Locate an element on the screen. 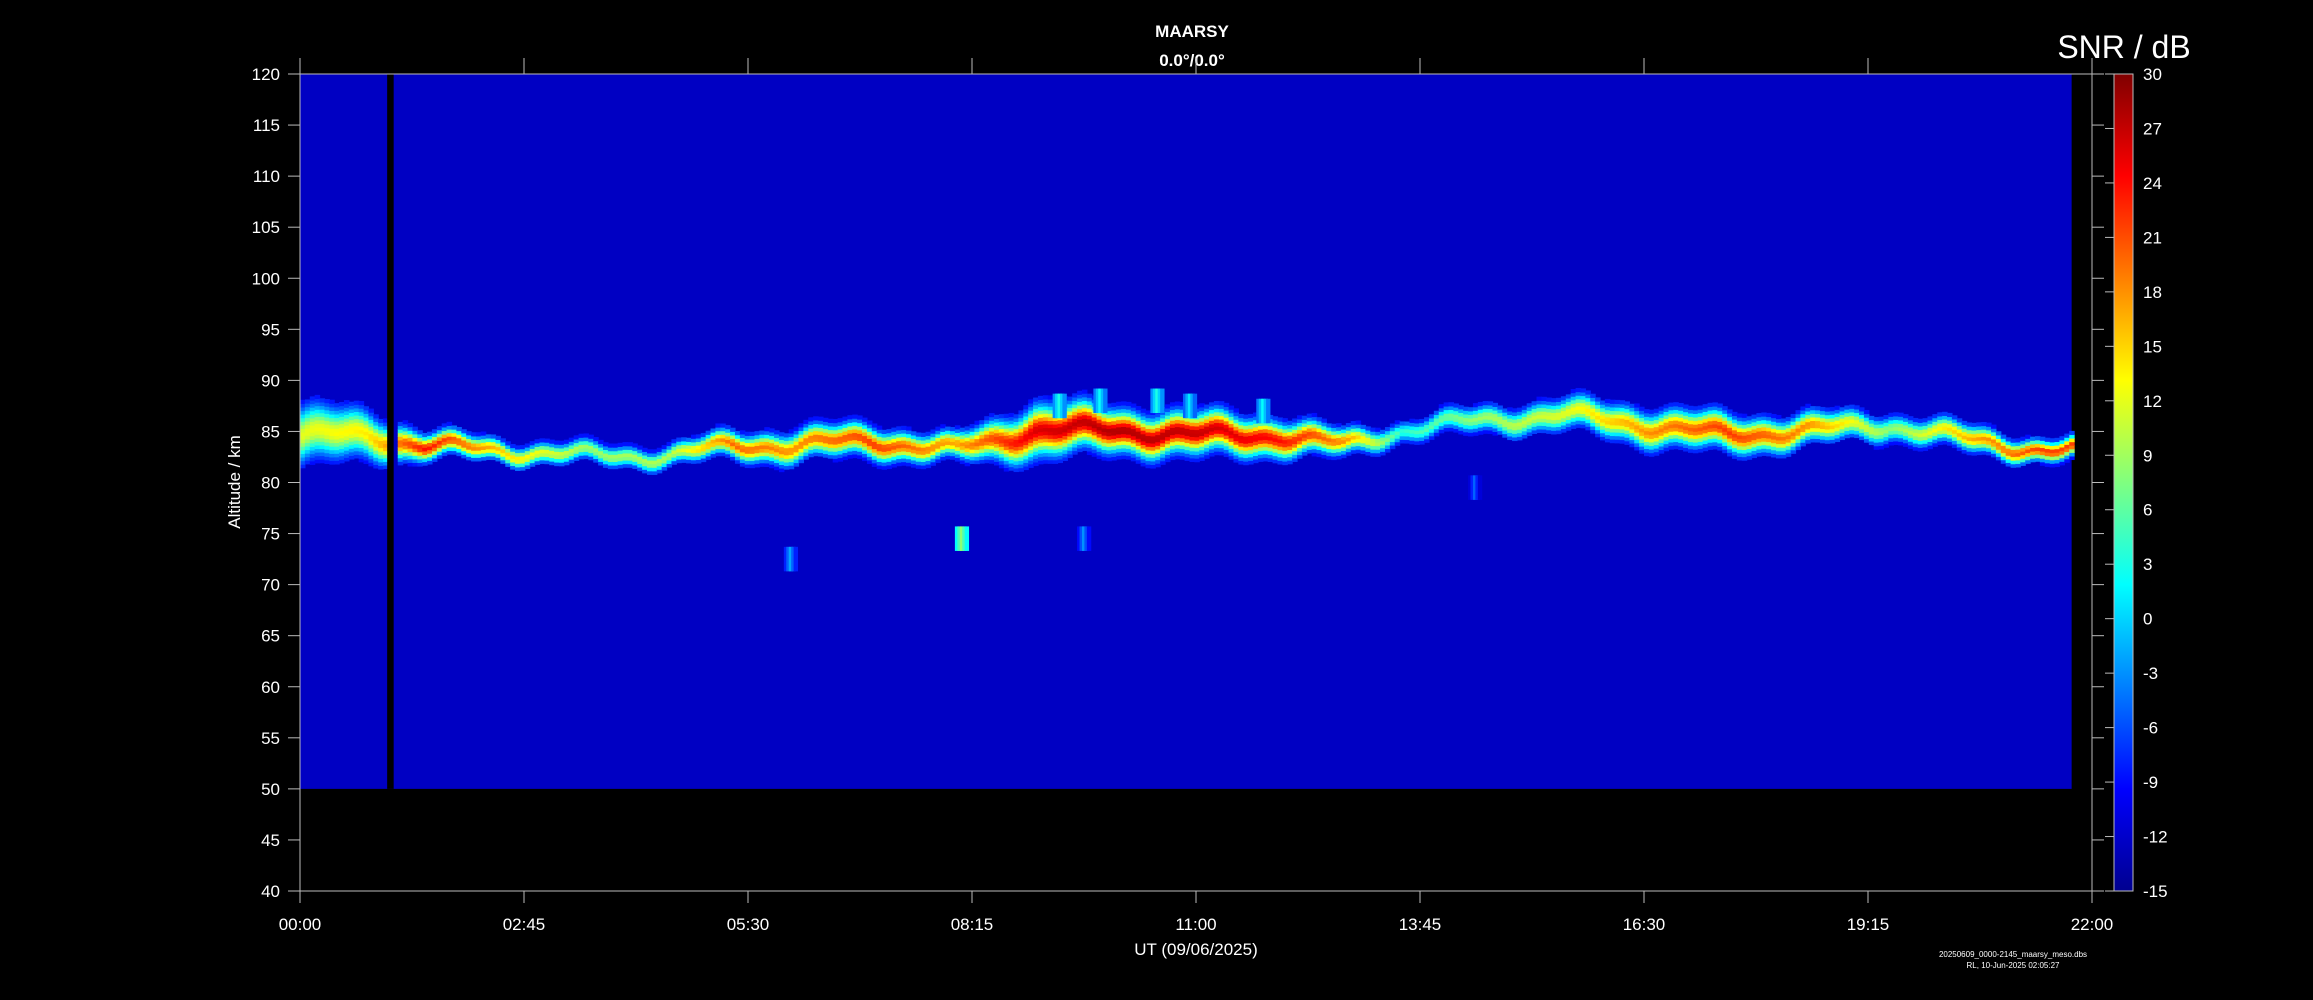 The image size is (2313, 1000). echo-burst is located at coordinates (1480, 487).